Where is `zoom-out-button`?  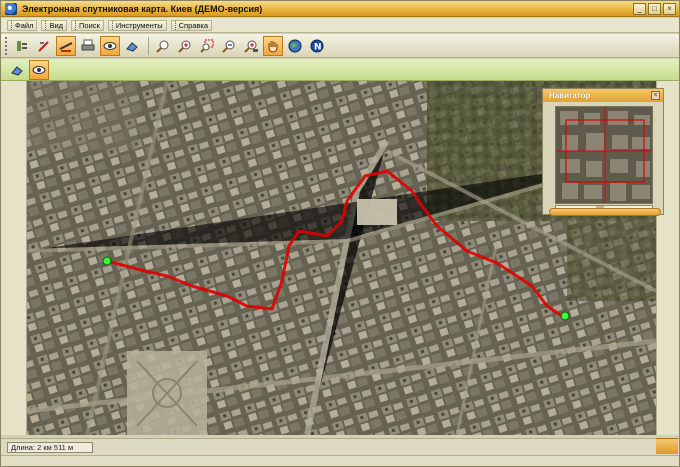 zoom-out-button is located at coordinates (229, 46).